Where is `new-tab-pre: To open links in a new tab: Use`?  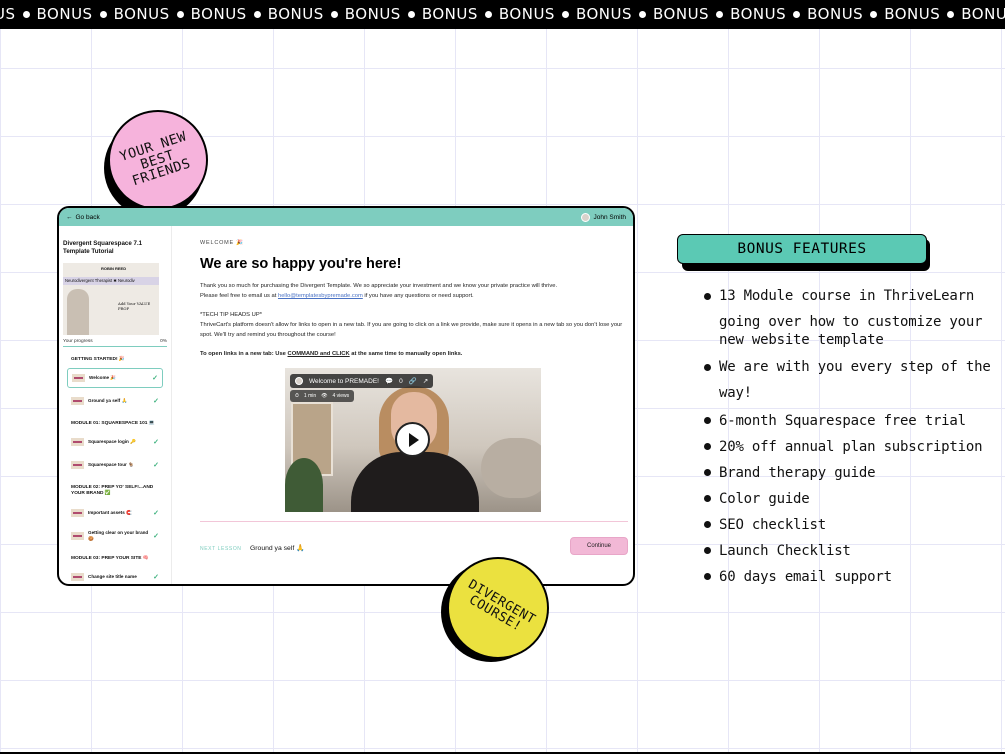
new-tab-pre: To open links in a new tab: Use is located at coordinates (244, 354).